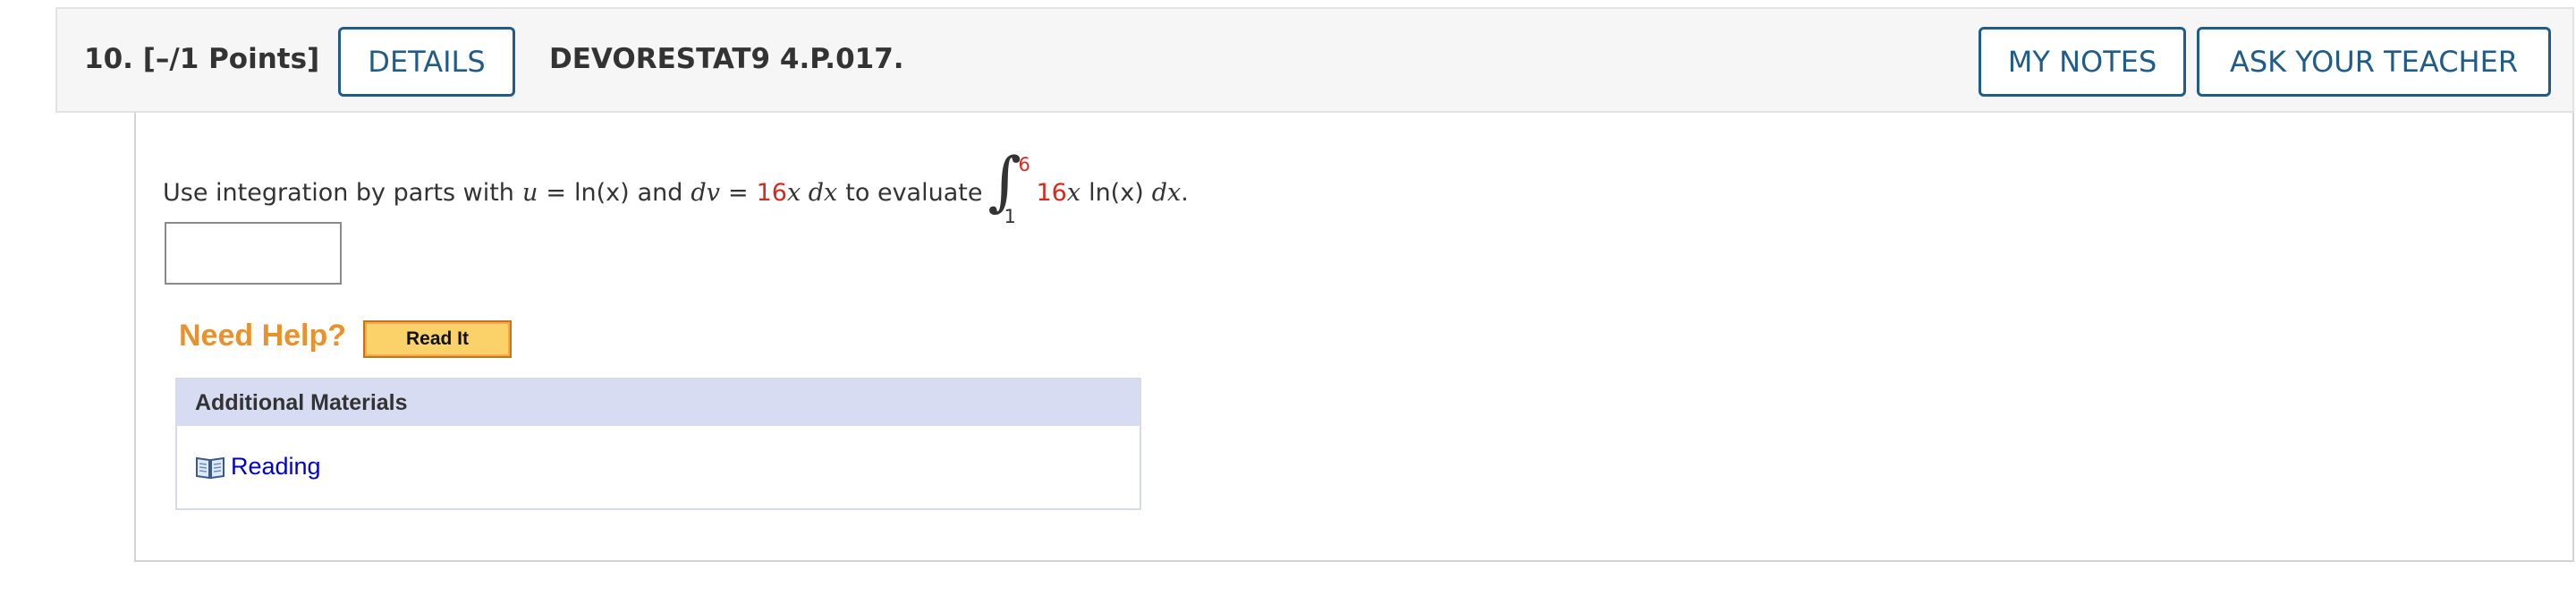 The image size is (2576, 613). I want to click on question-number-points: 10. [–/1 Points], so click(201, 59).